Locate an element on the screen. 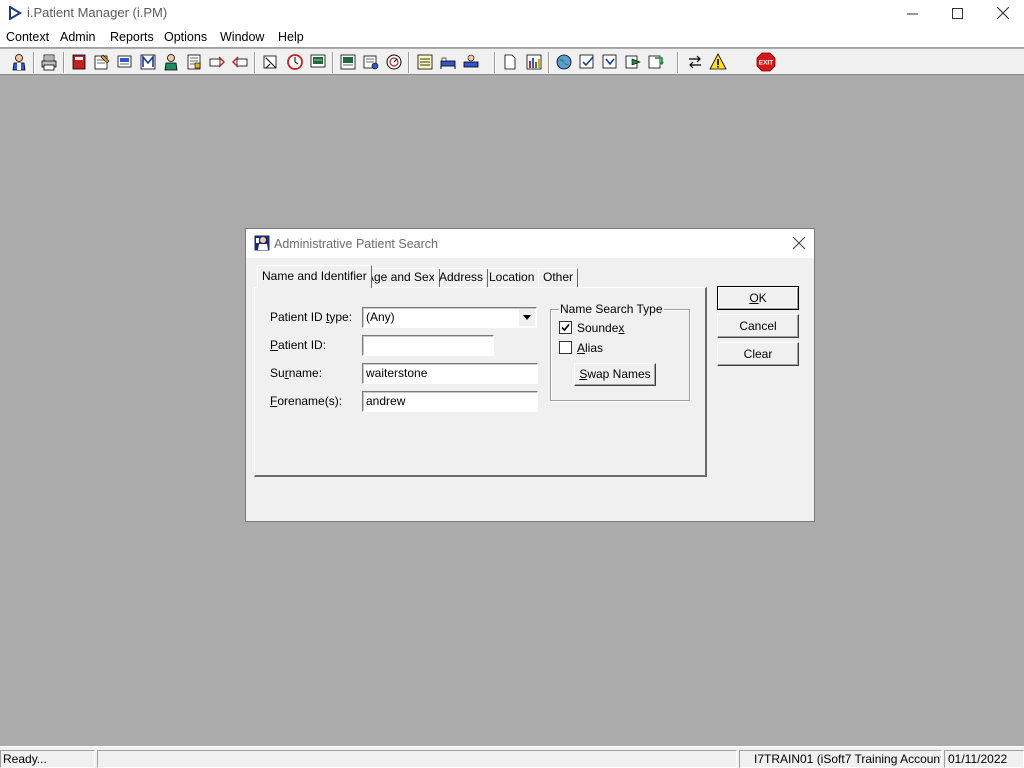  scan-button is located at coordinates (125, 62).